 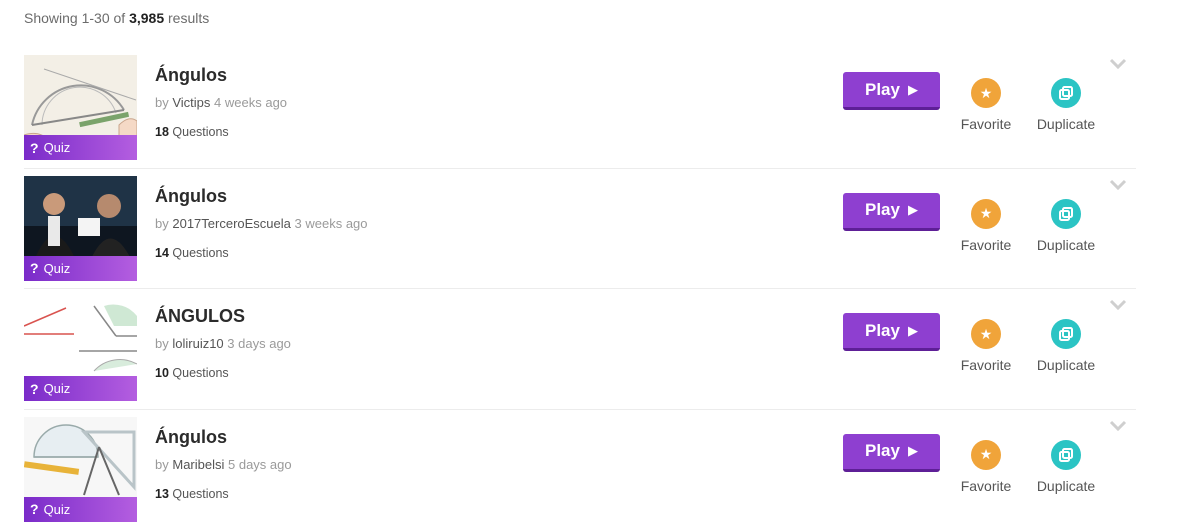 What do you see at coordinates (162, 493) in the screenshot?
I see `question-count-number: 13` at bounding box center [162, 493].